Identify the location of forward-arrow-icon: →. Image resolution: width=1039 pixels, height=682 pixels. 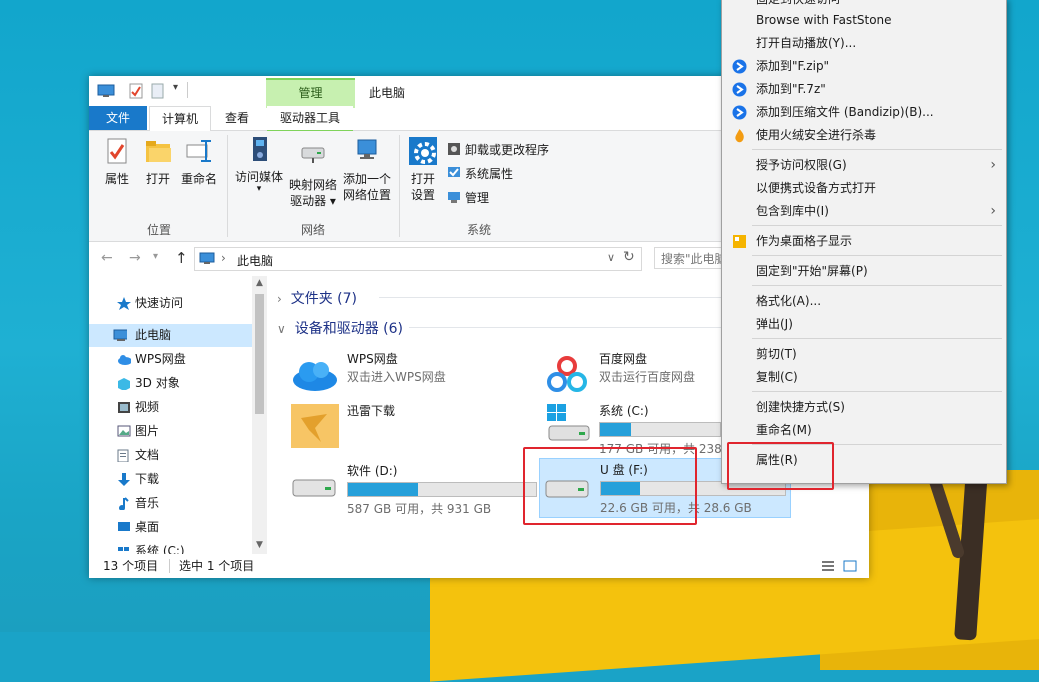
(135, 258).